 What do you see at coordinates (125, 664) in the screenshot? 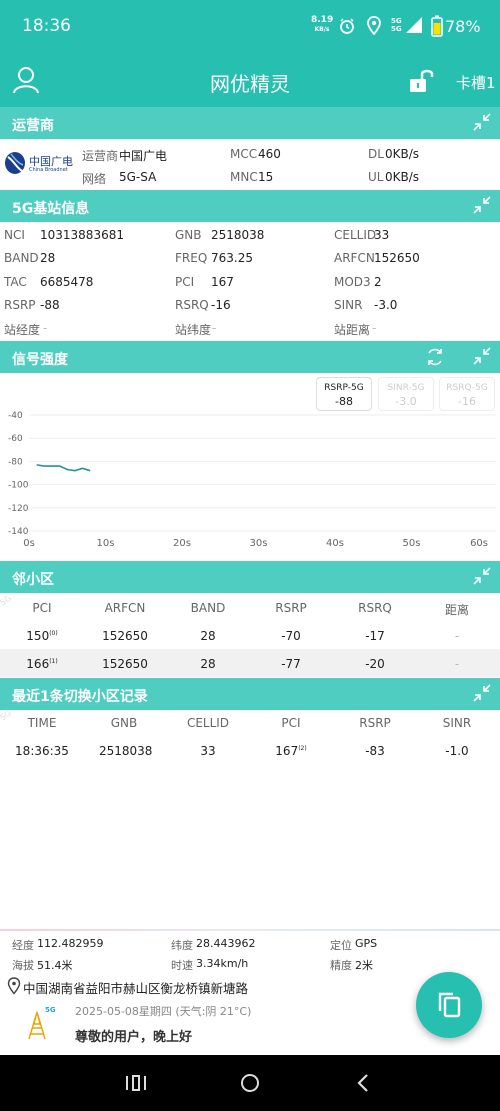
I see `cell-arfcn: 152650` at bounding box center [125, 664].